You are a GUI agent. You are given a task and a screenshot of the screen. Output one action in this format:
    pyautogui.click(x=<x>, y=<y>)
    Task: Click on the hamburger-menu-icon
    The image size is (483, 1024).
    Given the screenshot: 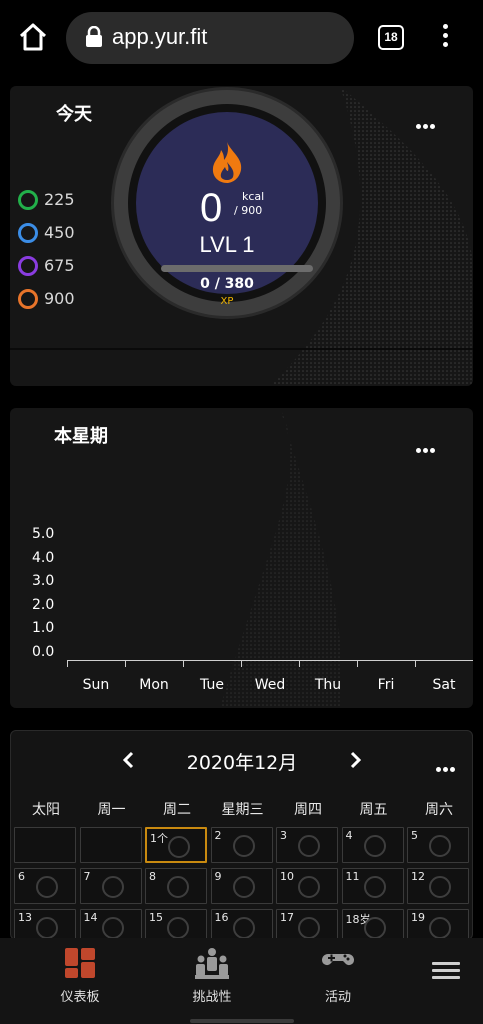 What is the action you would take?
    pyautogui.click(x=446, y=972)
    